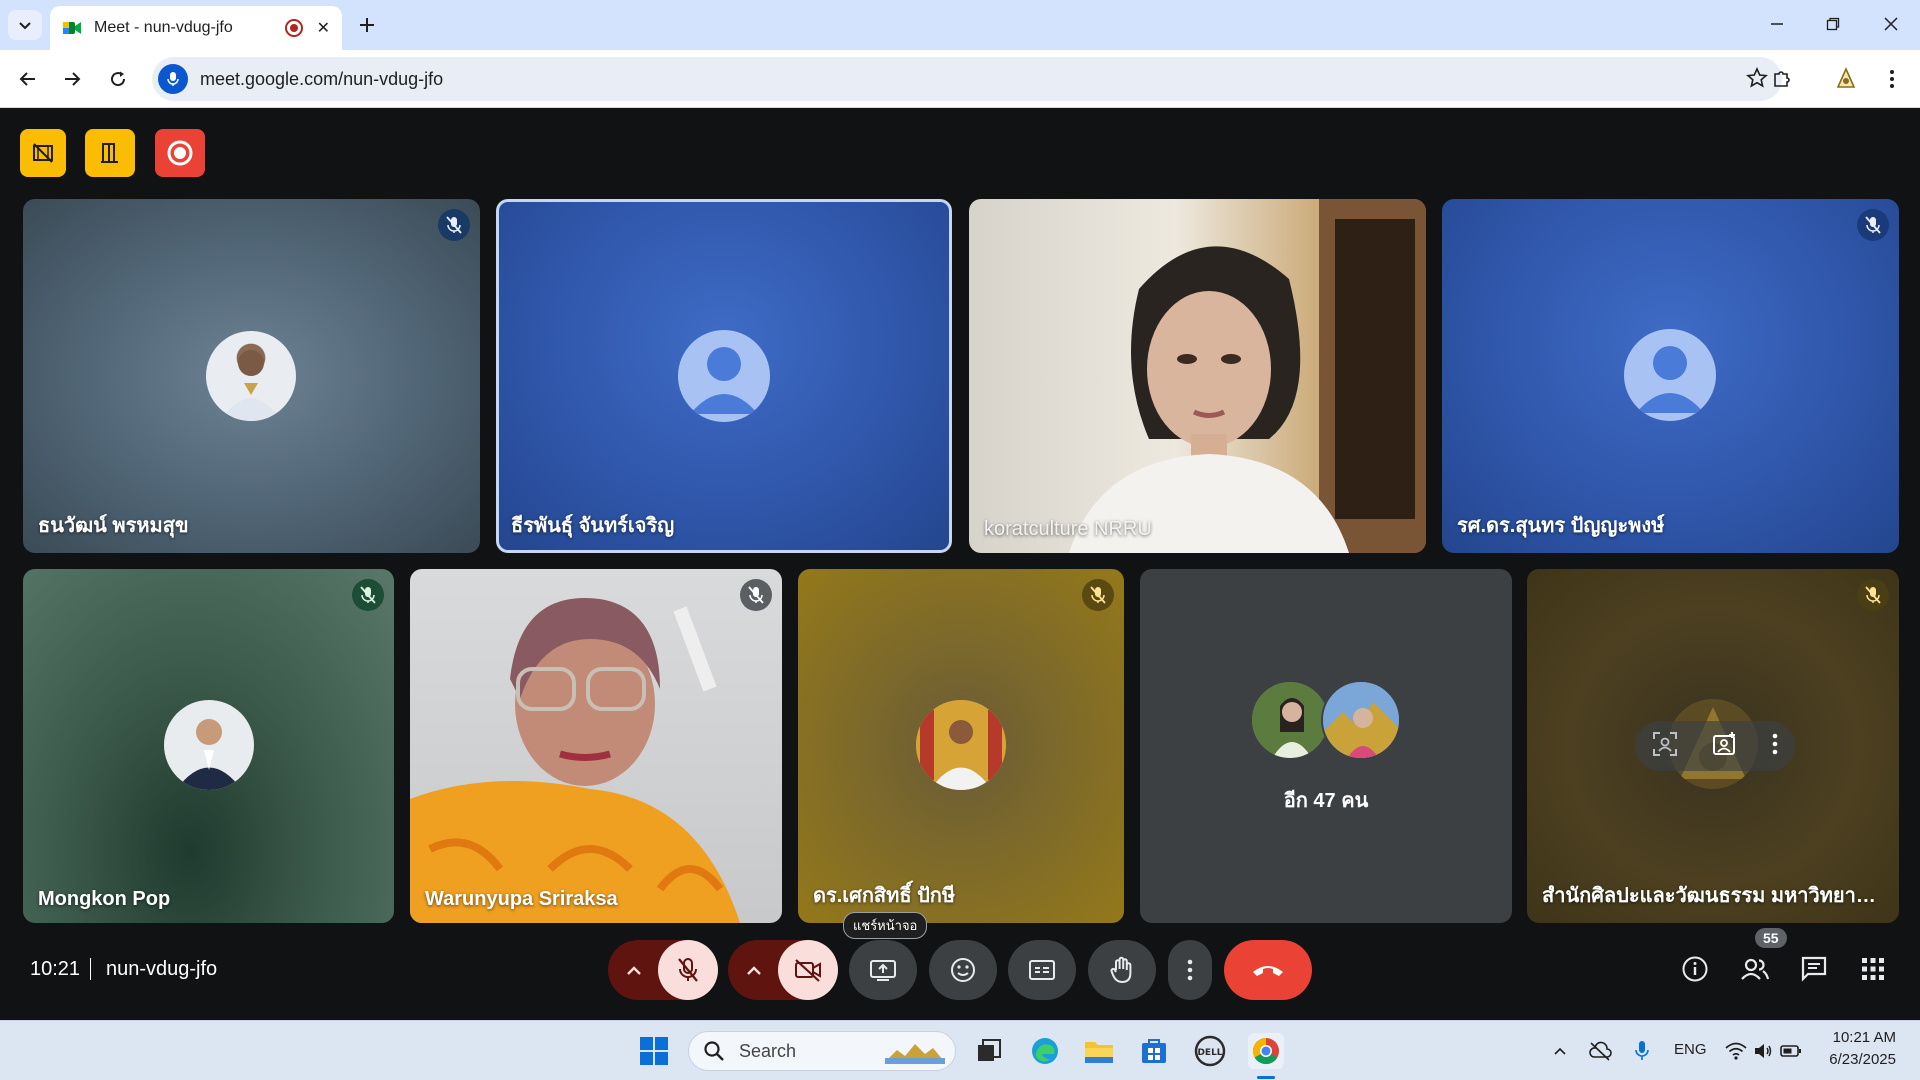 This screenshot has height=1080, width=1920. I want to click on tab-search-button, so click(25, 25).